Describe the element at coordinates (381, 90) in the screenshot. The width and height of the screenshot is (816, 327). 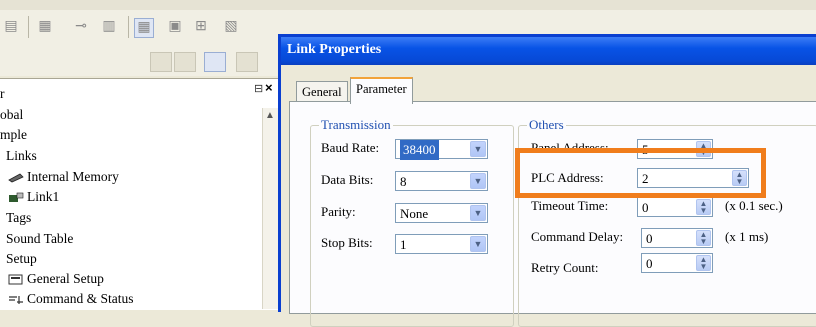
I see `tab-parameter: Parameter` at that location.